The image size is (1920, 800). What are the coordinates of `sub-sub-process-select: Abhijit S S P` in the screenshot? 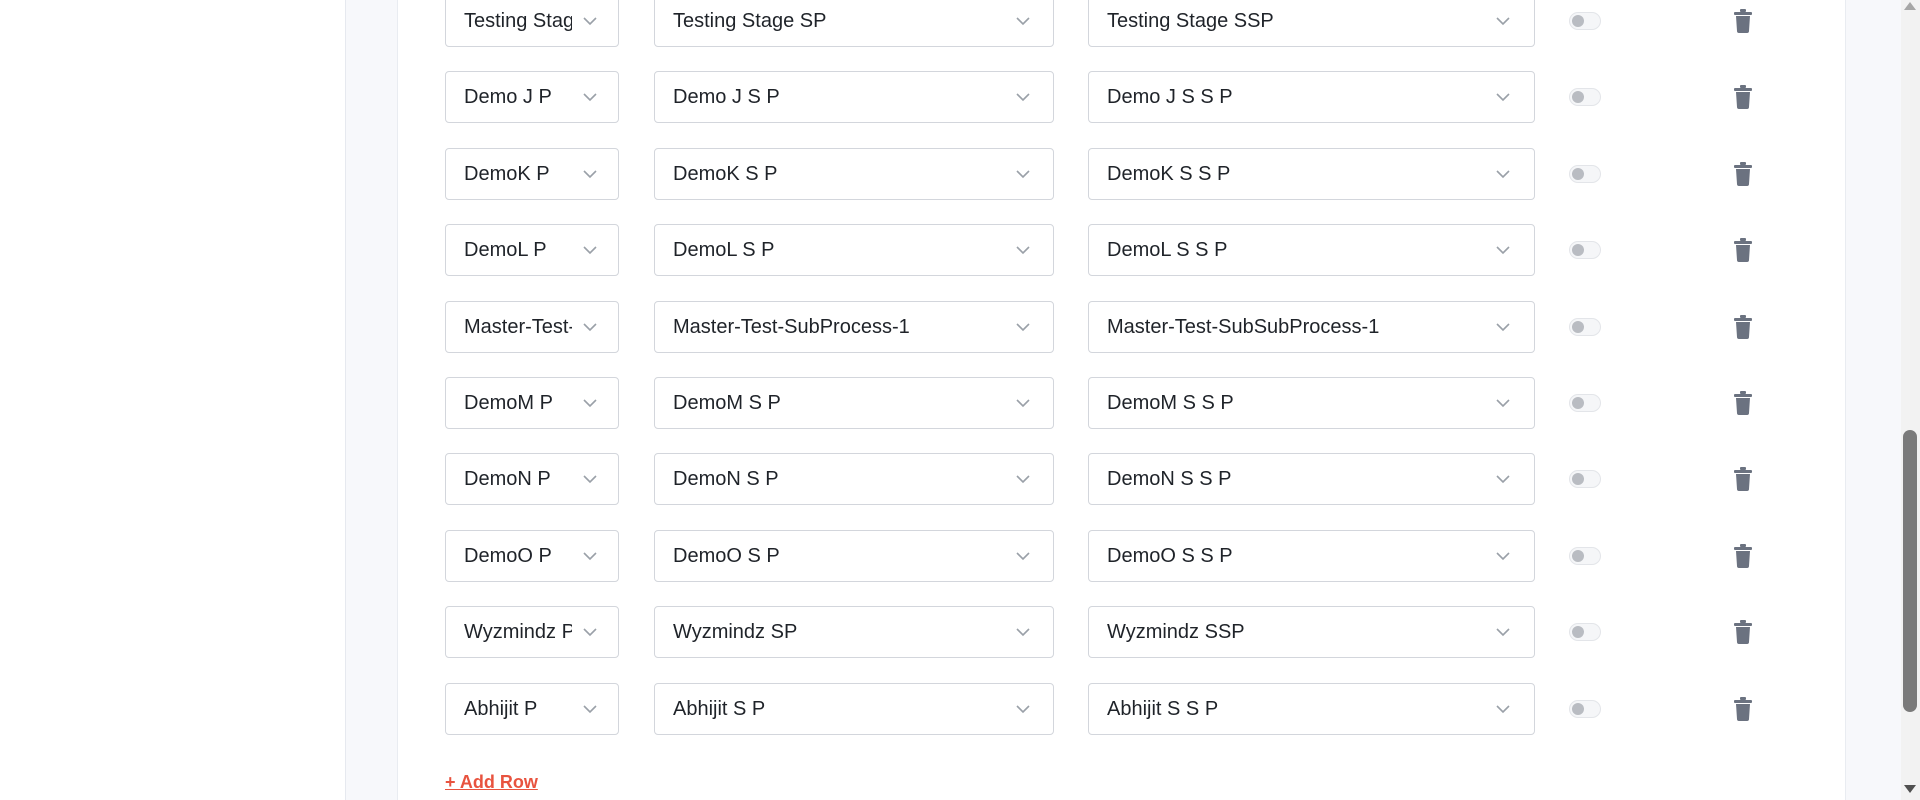 It's located at (1311, 709).